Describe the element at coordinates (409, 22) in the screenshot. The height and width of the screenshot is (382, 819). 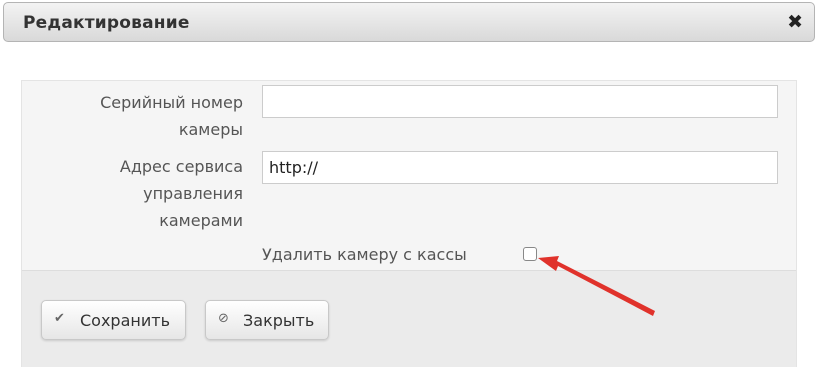
I see `dialog-titlebar: Редактирование ✖` at that location.